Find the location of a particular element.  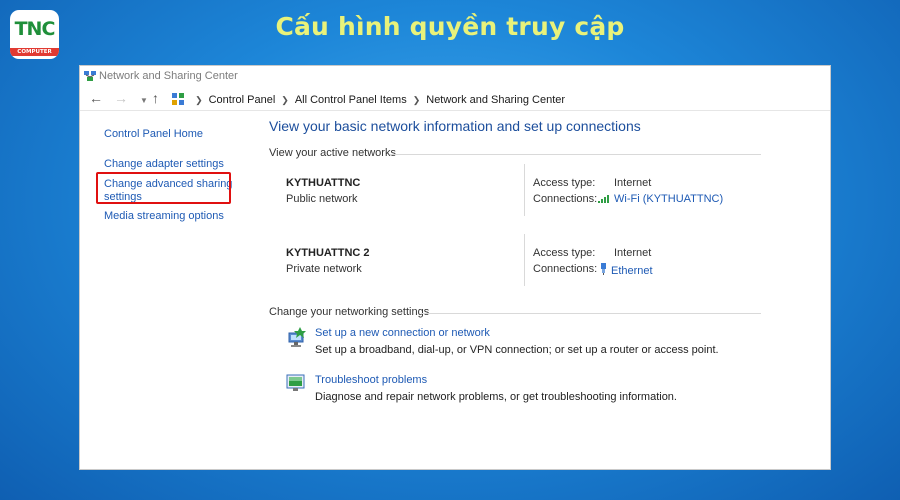

sidebar-item-media-streaming: Media streaming options is located at coordinates (164, 216).